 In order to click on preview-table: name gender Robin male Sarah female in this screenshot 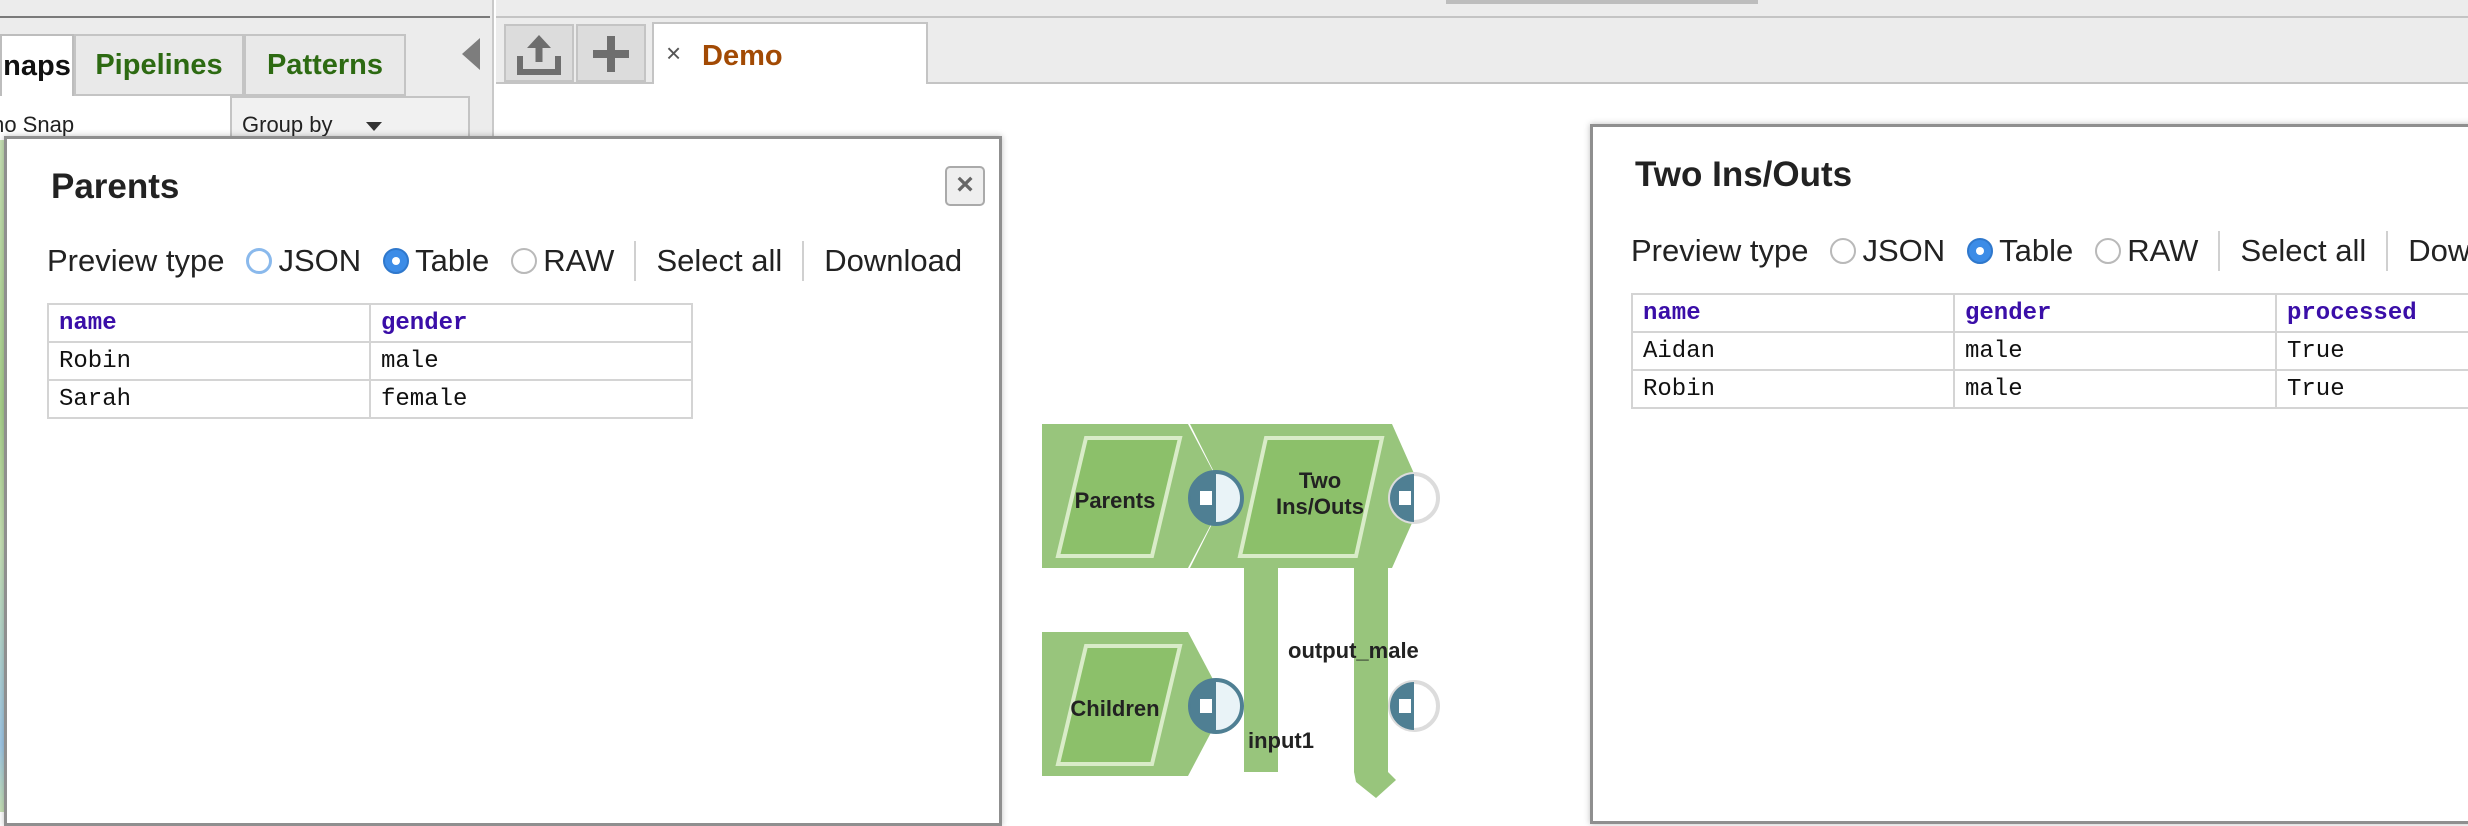, I will do `click(370, 361)`.